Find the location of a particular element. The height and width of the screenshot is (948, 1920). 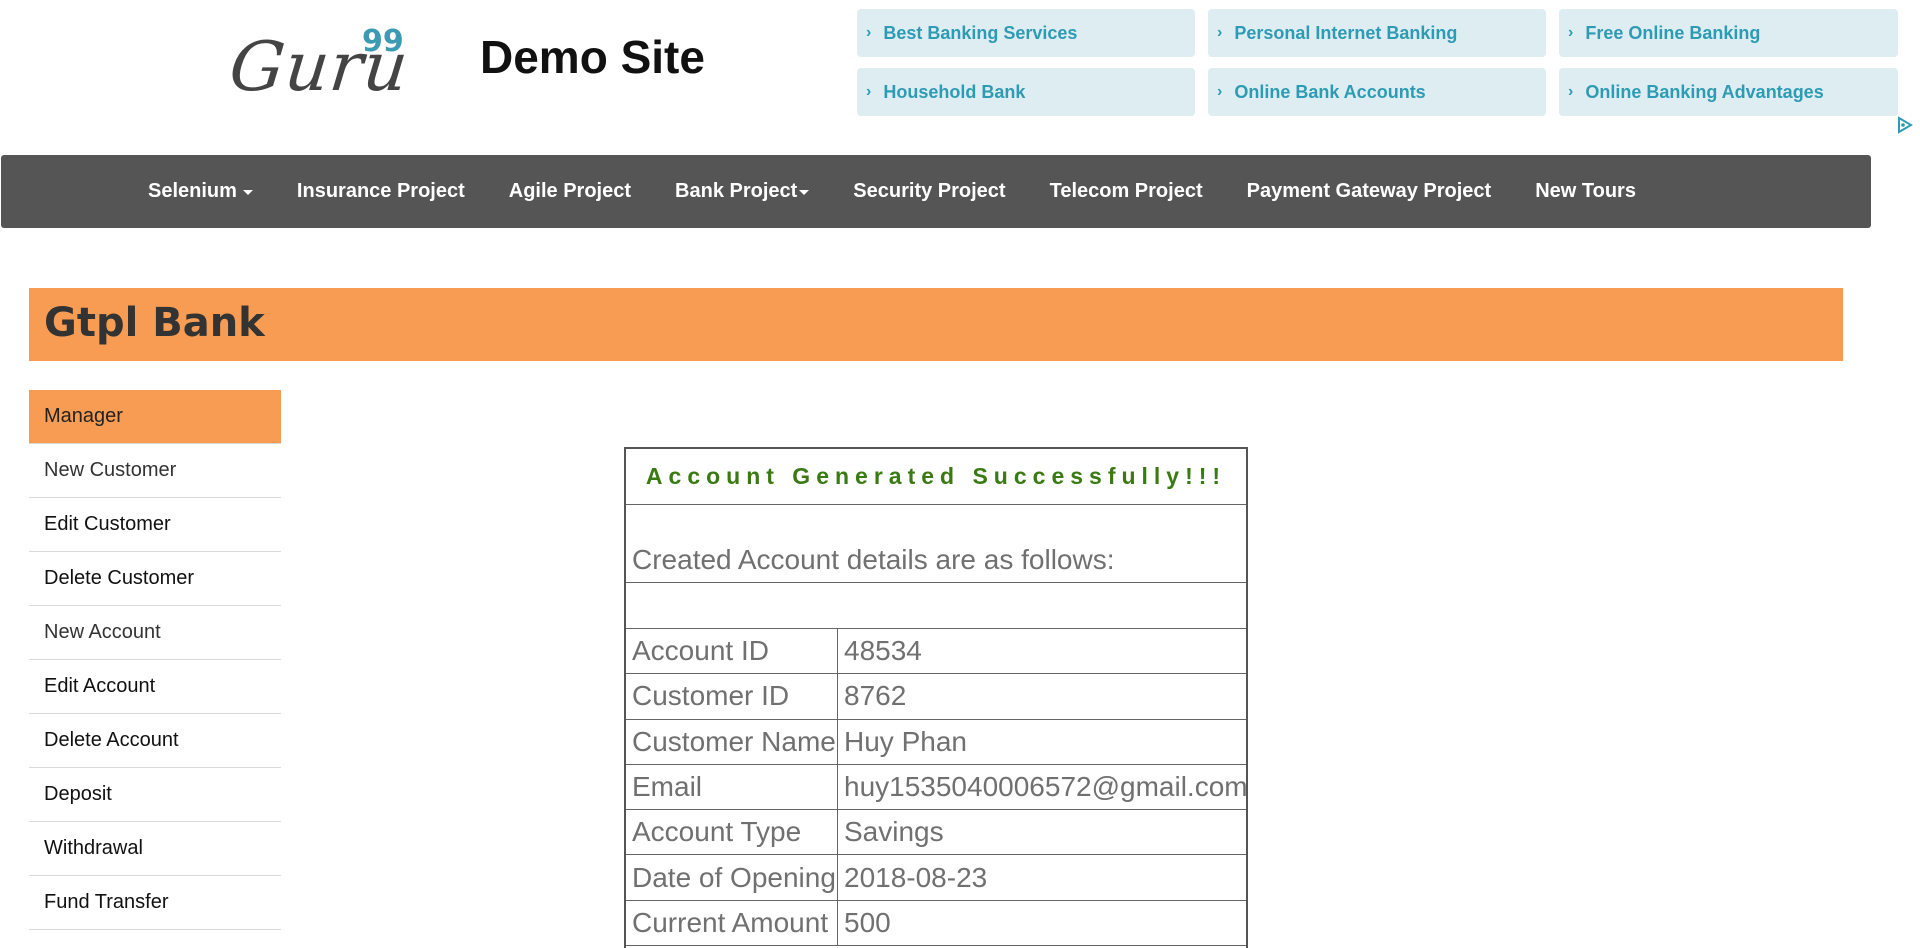

row-label: Account ID is located at coordinates (732, 651).